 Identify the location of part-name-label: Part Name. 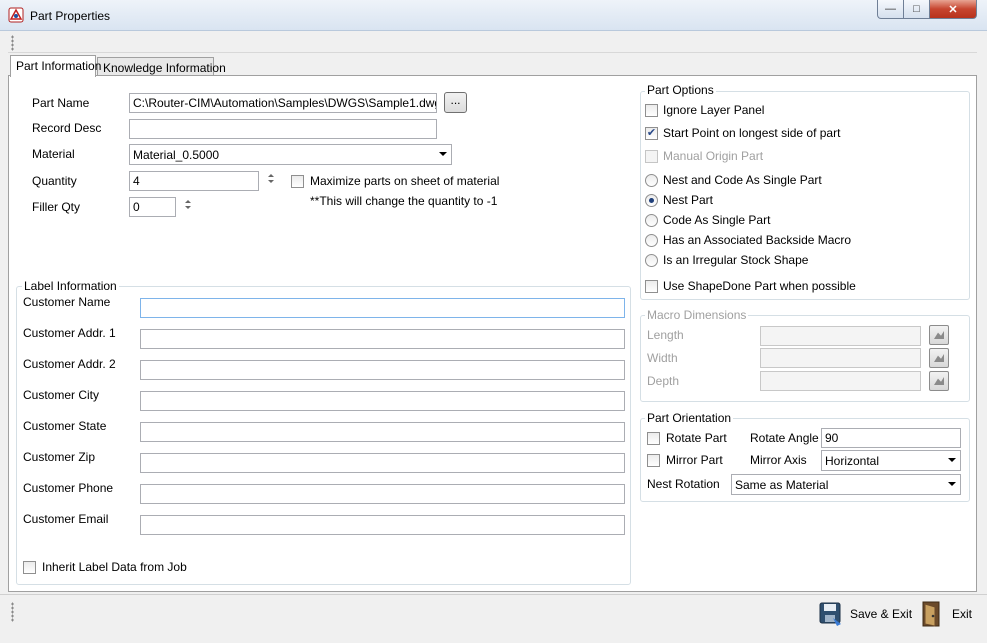
(61, 103).